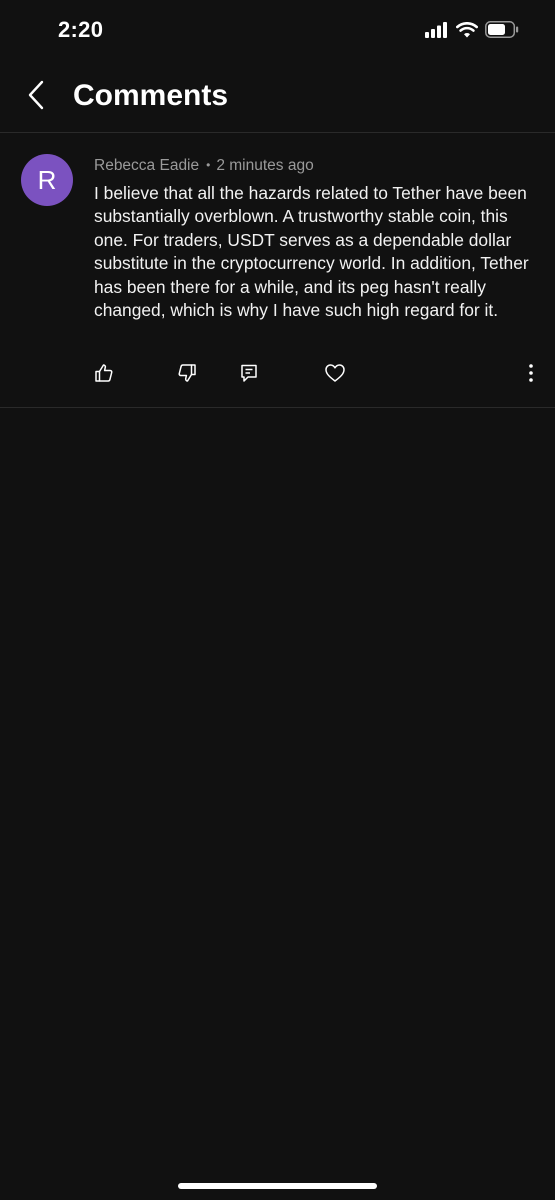 This screenshot has width=555, height=1200. I want to click on status-icons, so click(472, 32).